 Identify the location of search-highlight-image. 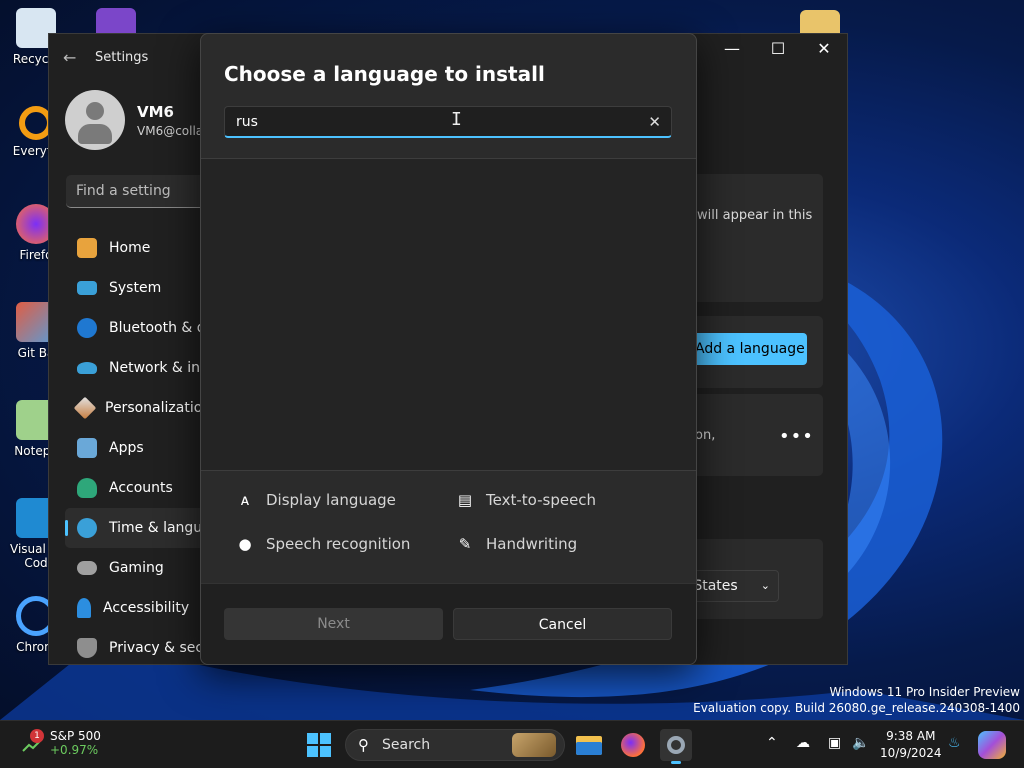
(534, 745).